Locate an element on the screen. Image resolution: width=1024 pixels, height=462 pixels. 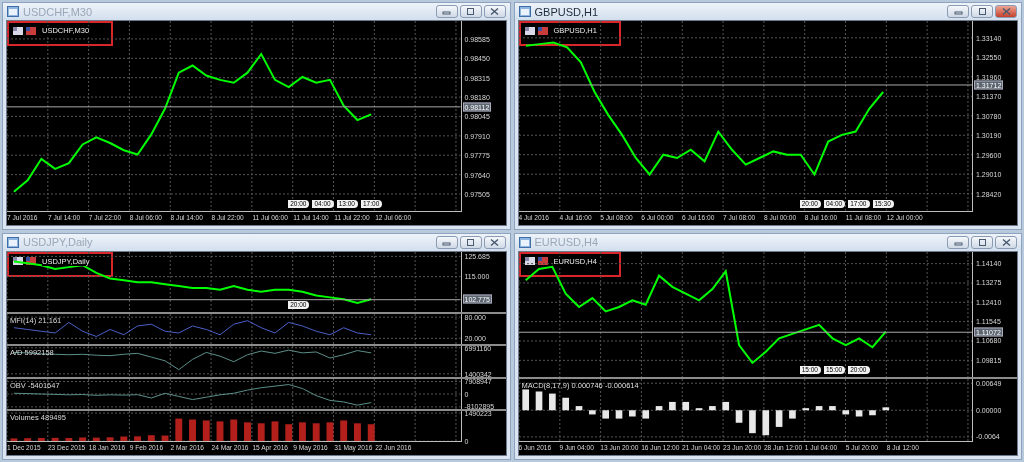
window-title: GBPUSD,H1 is located at coordinates (566, 11).